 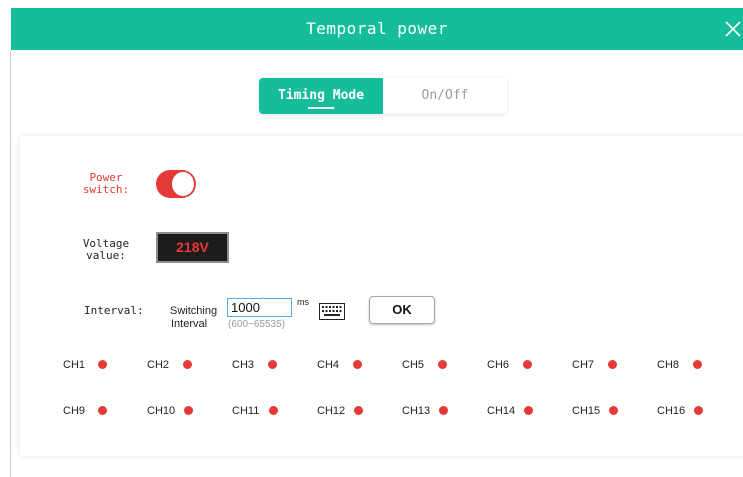 What do you see at coordinates (74, 365) in the screenshot?
I see `channel-ch1-label: CH1` at bounding box center [74, 365].